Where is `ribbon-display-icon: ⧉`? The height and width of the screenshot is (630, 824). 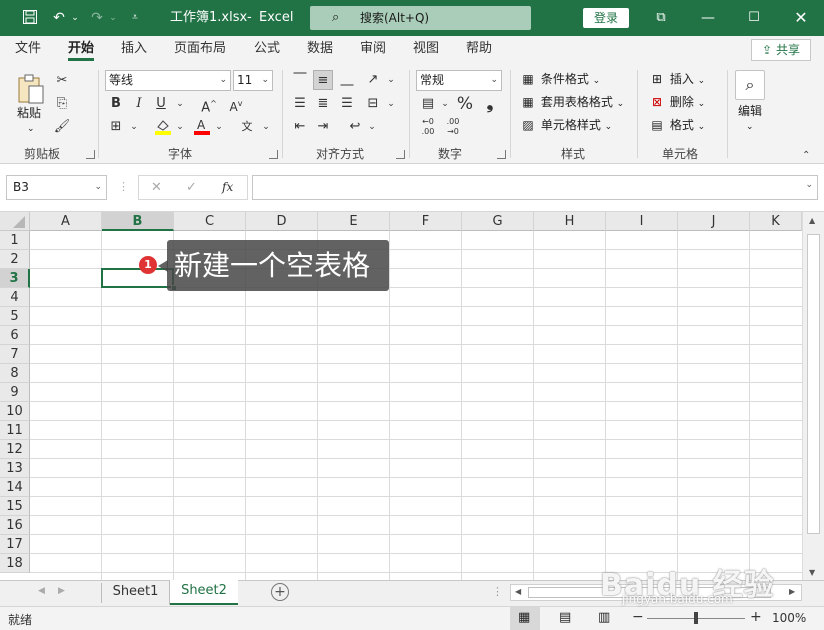 ribbon-display-icon: ⧉ is located at coordinates (661, 18).